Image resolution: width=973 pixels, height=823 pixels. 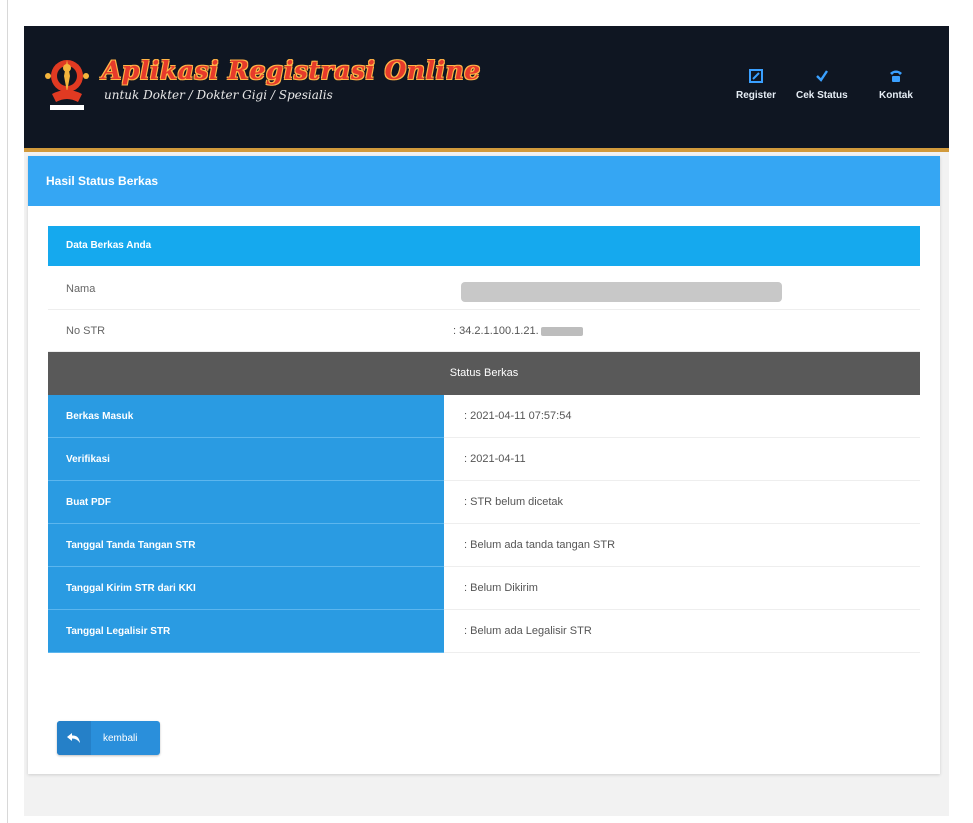 What do you see at coordinates (682, 545) in the screenshot?
I see `status-value: : Belum ada tanda tangan STR` at bounding box center [682, 545].